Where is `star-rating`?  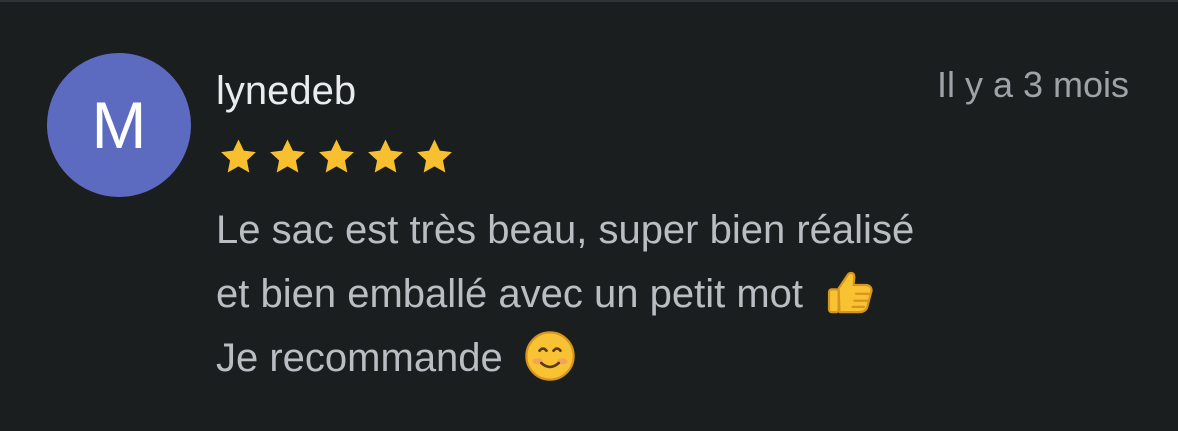 star-rating is located at coordinates (336, 158).